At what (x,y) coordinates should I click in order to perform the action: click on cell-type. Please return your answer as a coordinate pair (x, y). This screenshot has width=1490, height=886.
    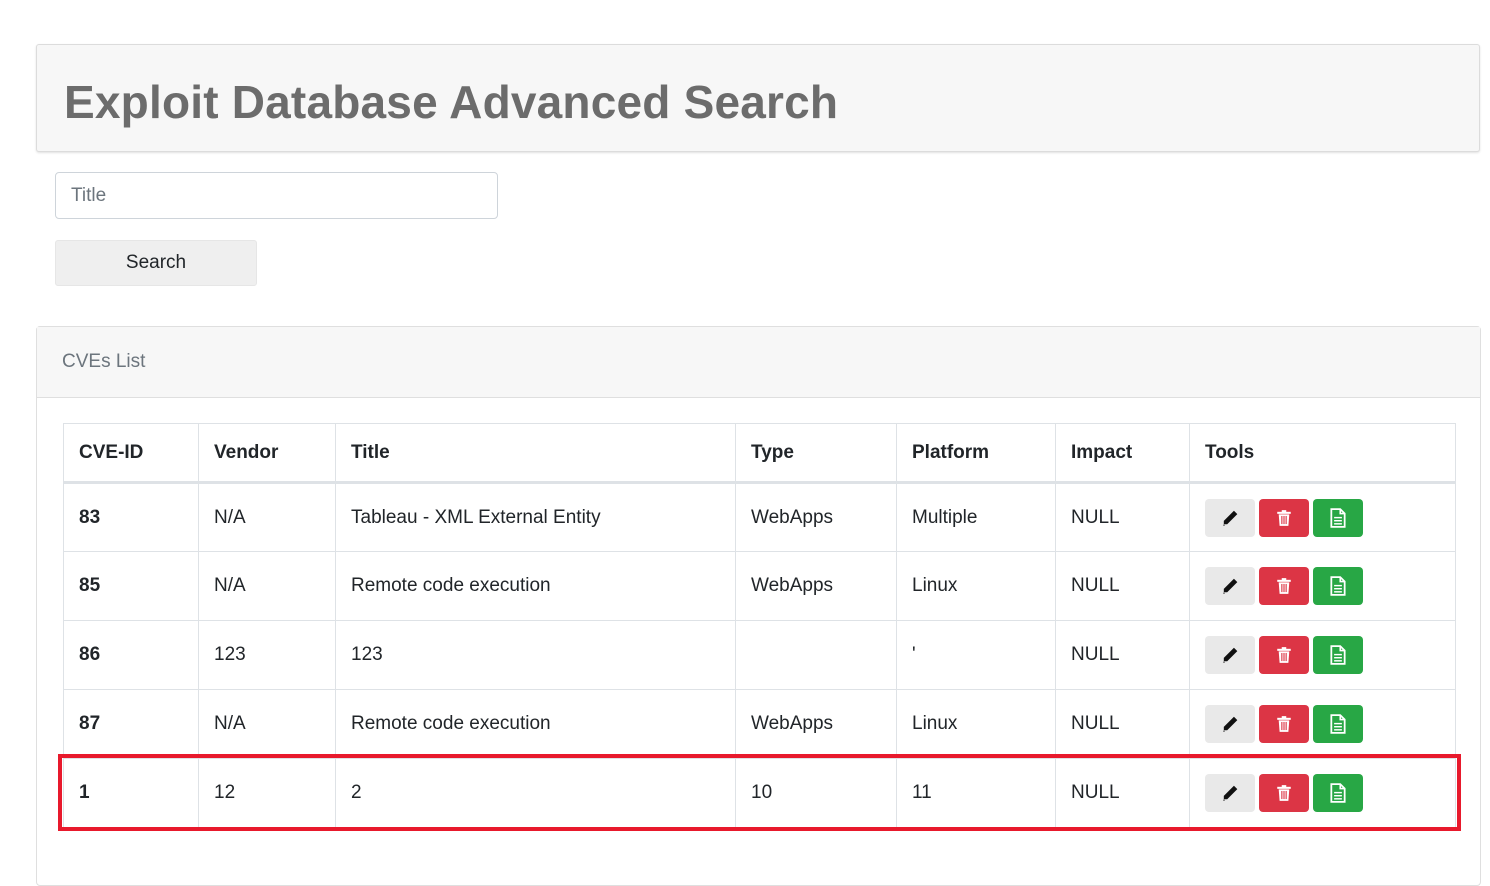
    Looking at the image, I should click on (816, 655).